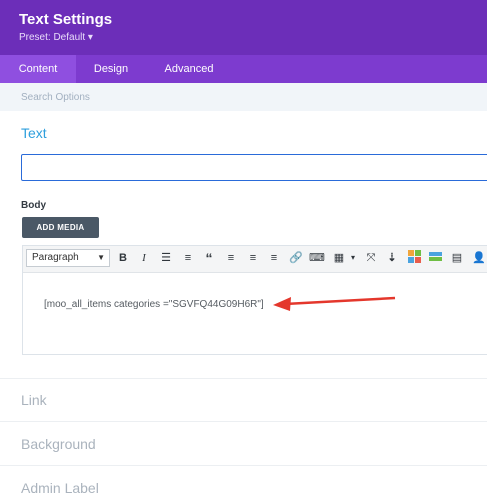 Image resolution: width=487 pixels, height=503 pixels. Describe the element at coordinates (334, 303) in the screenshot. I see `red-arrow-icon` at that location.